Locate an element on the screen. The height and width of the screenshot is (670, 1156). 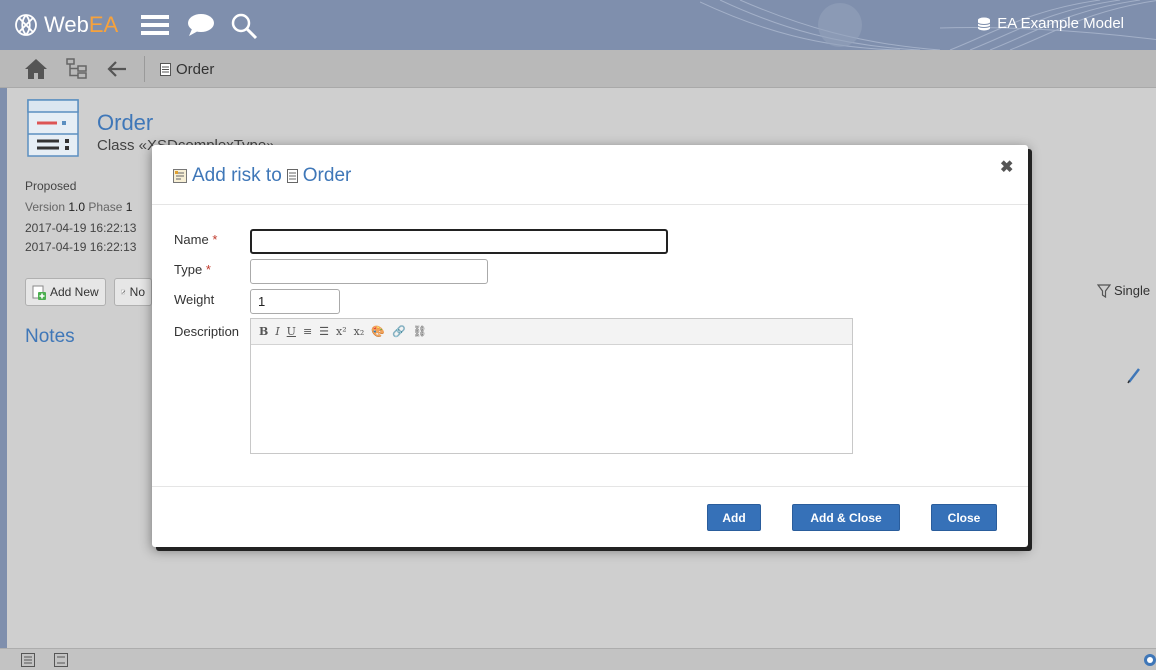
close-button: Close is located at coordinates (964, 517).